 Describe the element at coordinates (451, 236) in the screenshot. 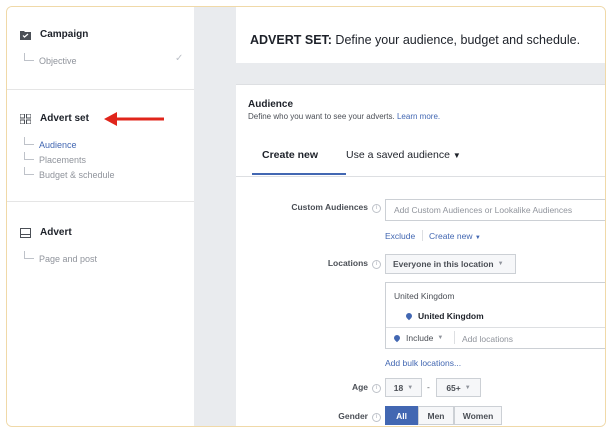

I see `create-new-label: Create new` at that location.